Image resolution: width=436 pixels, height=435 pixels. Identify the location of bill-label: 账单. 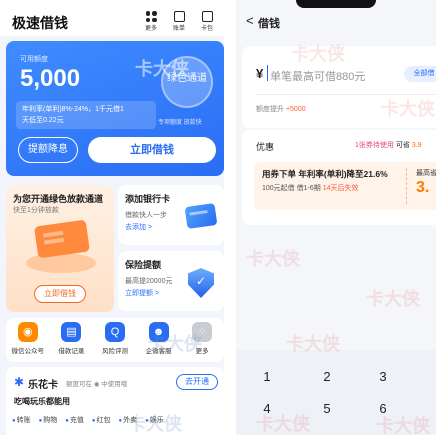
(178, 29).